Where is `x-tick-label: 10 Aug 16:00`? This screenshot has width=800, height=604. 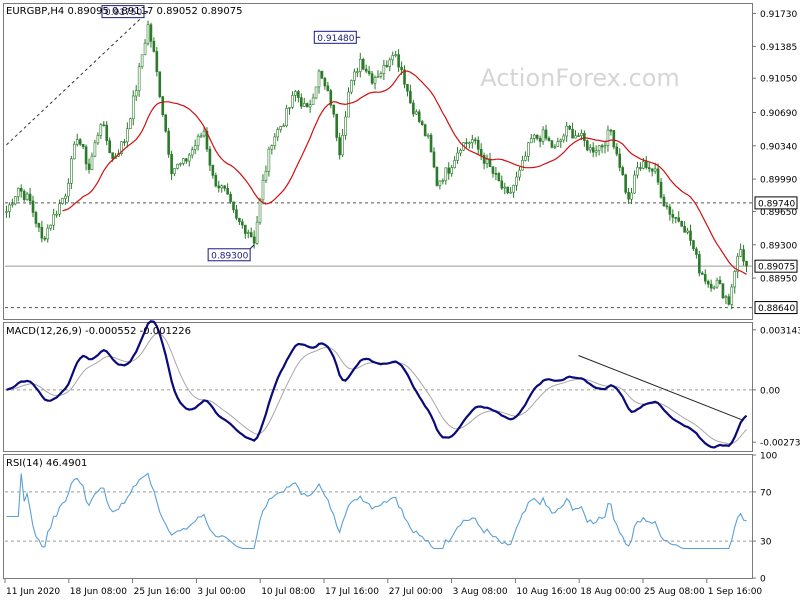
x-tick-label: 10 Aug 16:00 is located at coordinates (546, 592).